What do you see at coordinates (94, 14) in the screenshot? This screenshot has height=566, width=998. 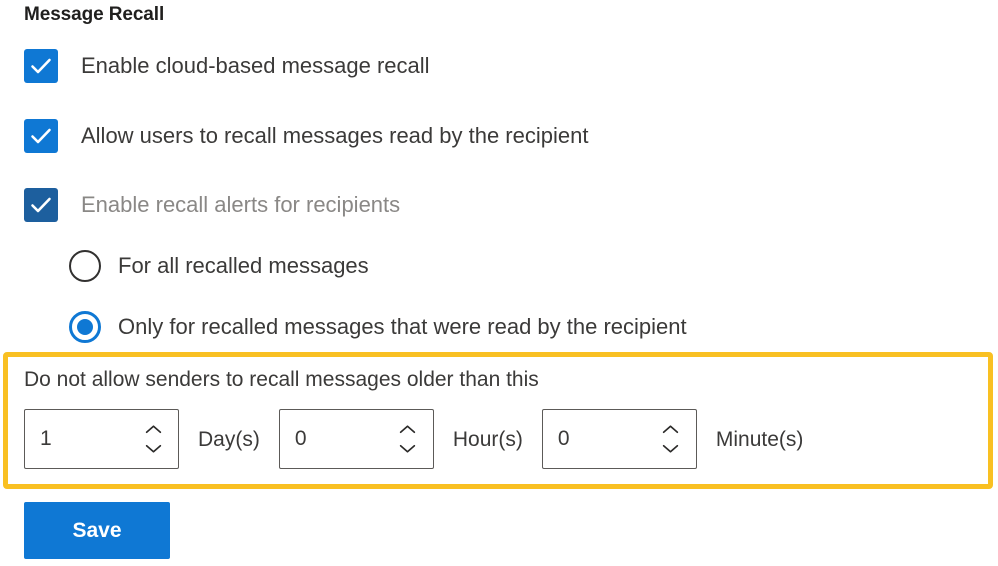 I see `page-title: Message Recall` at bounding box center [94, 14].